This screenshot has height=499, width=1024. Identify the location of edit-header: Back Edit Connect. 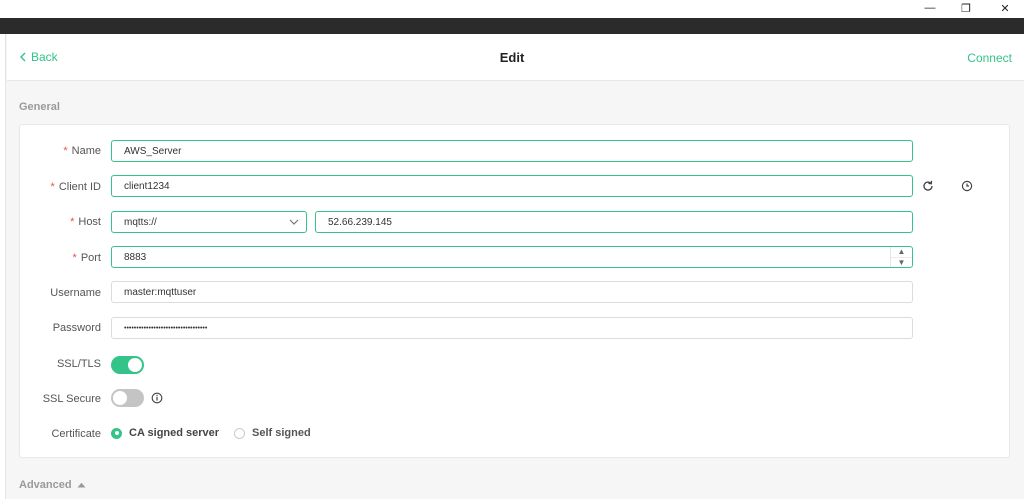
(515, 57).